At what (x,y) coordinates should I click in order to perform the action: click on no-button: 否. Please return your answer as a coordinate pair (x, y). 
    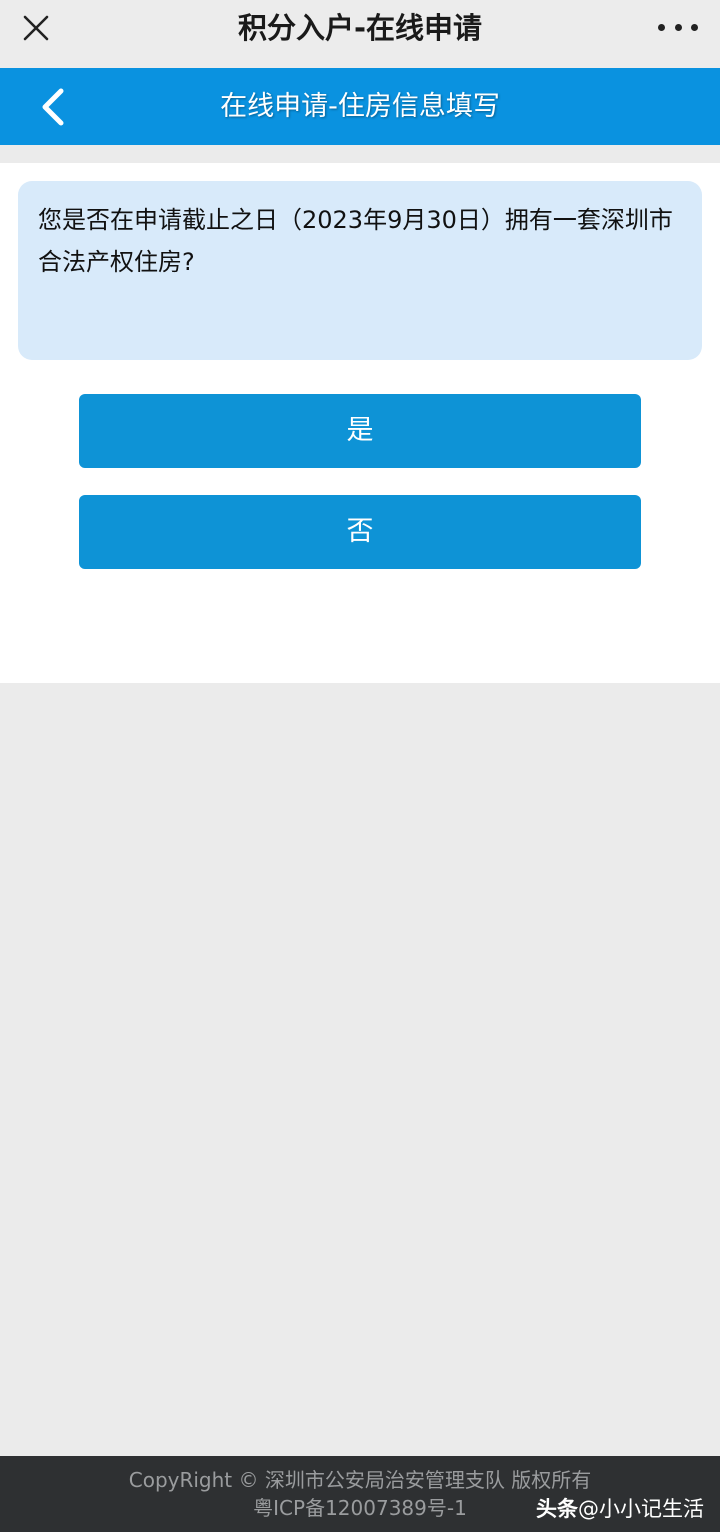
    Looking at the image, I should click on (360, 532).